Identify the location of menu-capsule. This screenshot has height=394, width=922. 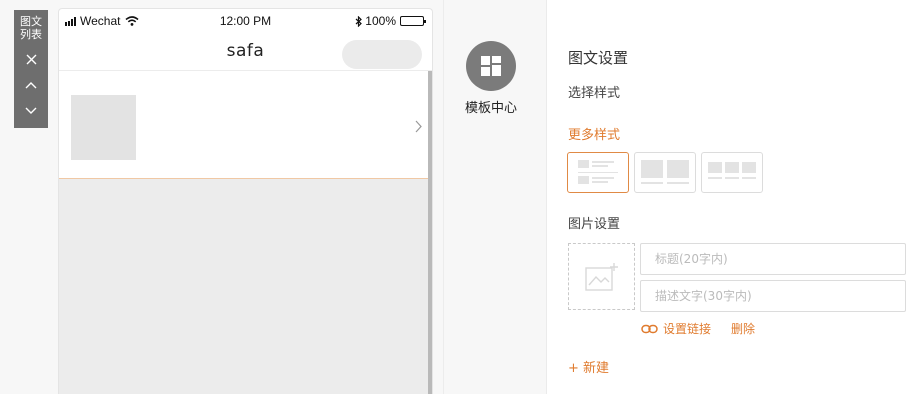
(382, 54).